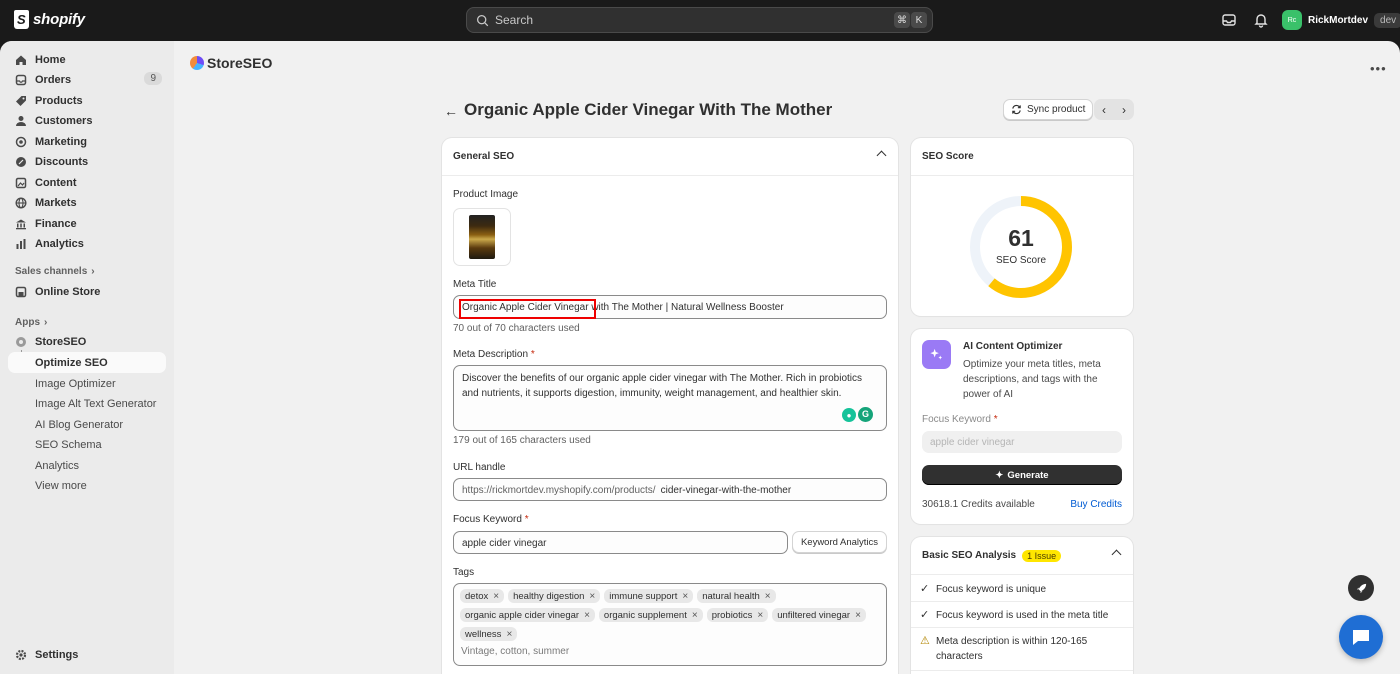 The width and height of the screenshot is (1400, 674). What do you see at coordinates (87, 403) in the screenshot?
I see `sidebar-subitem-image-alt-text: Image Alt Text Generator` at bounding box center [87, 403].